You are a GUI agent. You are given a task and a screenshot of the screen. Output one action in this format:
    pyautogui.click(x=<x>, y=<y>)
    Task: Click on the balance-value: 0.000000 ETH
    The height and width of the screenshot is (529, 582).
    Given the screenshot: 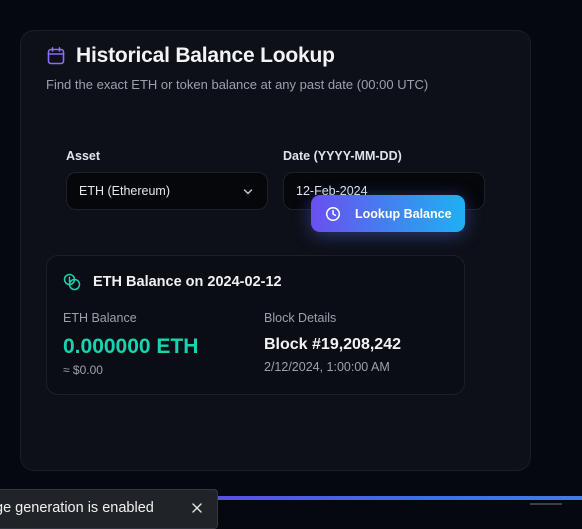 What is the action you would take?
    pyautogui.click(x=131, y=346)
    